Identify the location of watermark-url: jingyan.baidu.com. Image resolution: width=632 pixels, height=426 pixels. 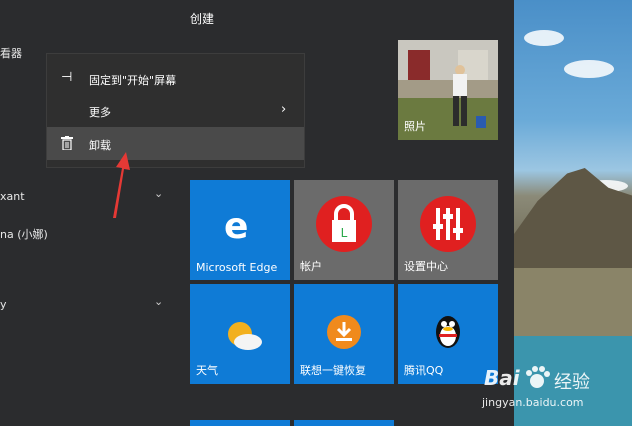
(533, 402).